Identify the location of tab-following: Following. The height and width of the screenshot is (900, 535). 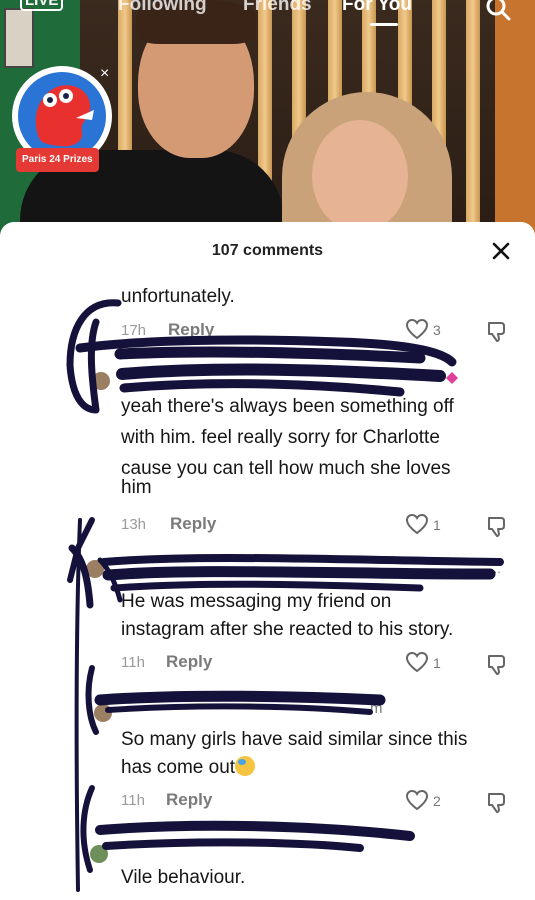
(162, 8).